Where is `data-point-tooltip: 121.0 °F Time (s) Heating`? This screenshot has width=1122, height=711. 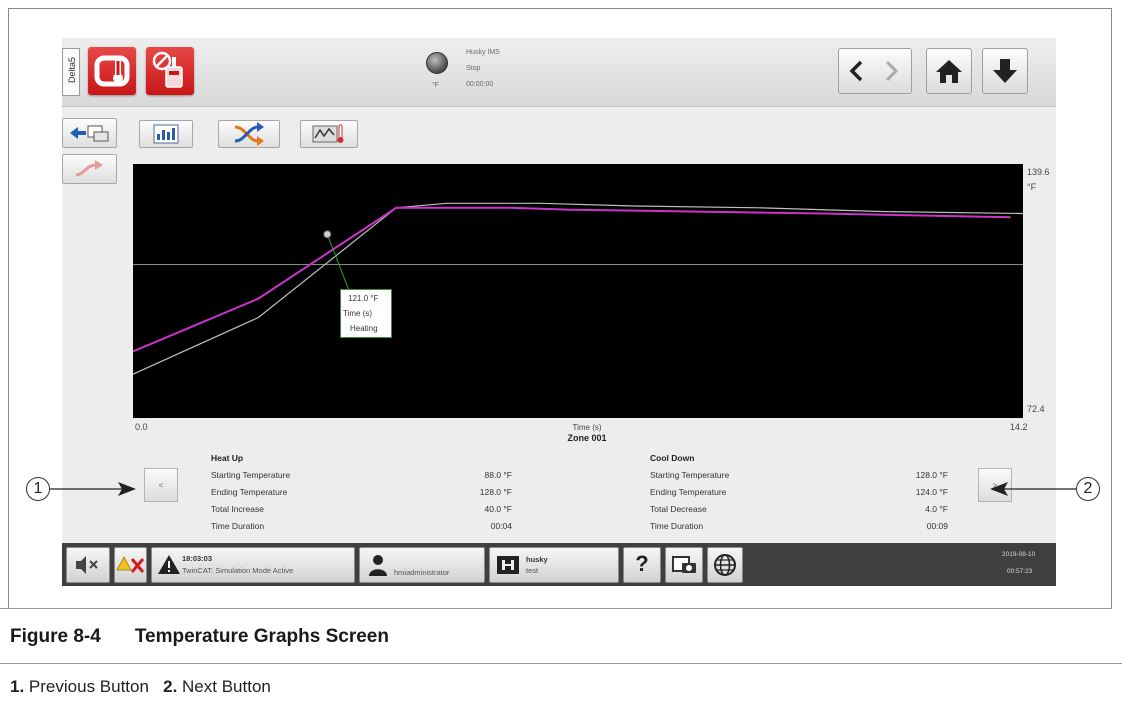
data-point-tooltip: 121.0 °F Time (s) Heating is located at coordinates (366, 313).